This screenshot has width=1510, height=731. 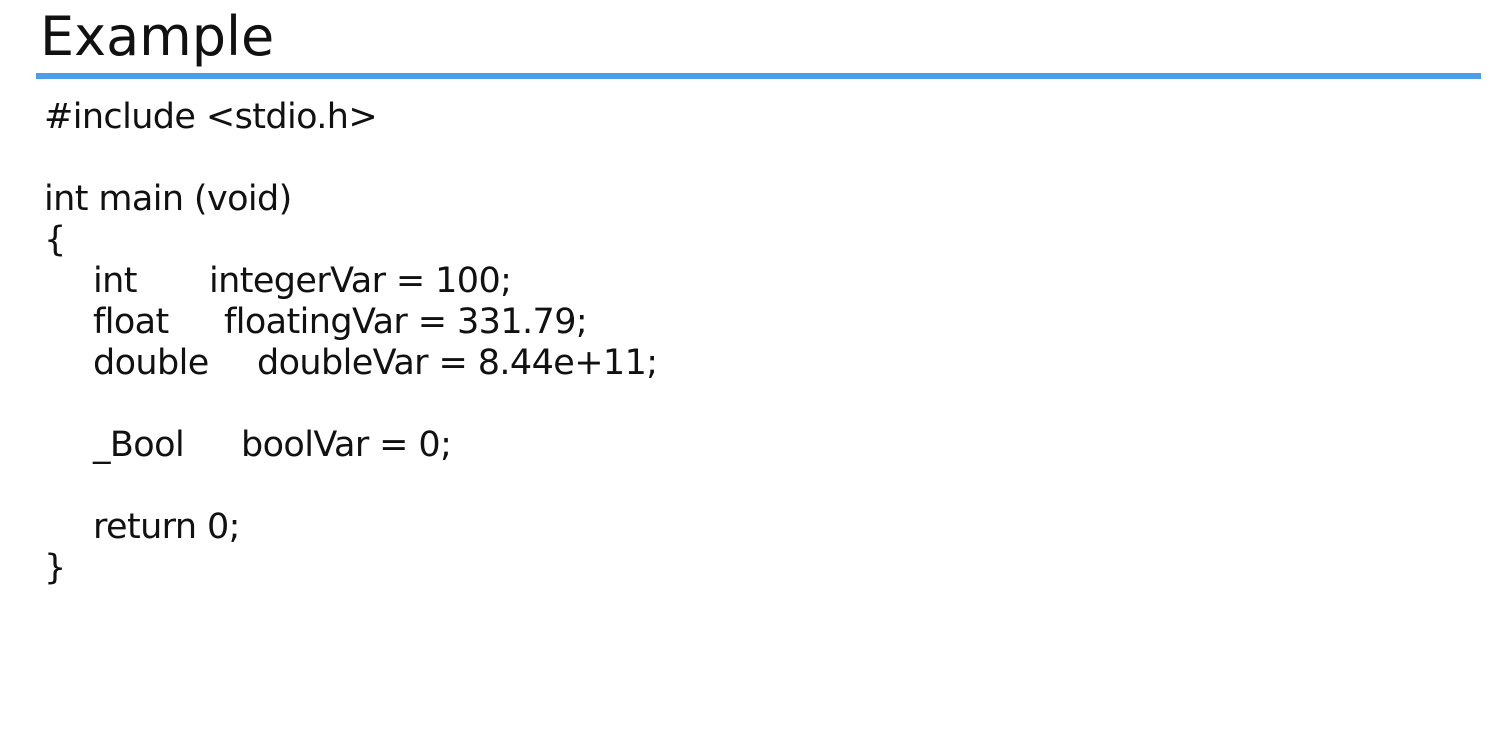 I want to click on title-underline, so click(x=758, y=76).